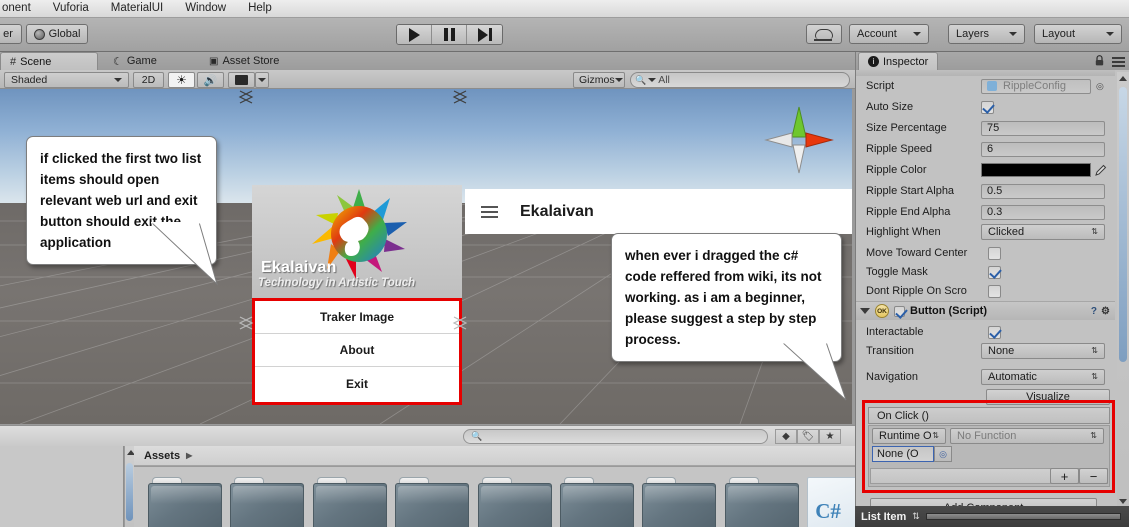 This screenshot has height=527, width=1129. Describe the element at coordinates (992, 86) in the screenshot. I see `script-icon` at that location.